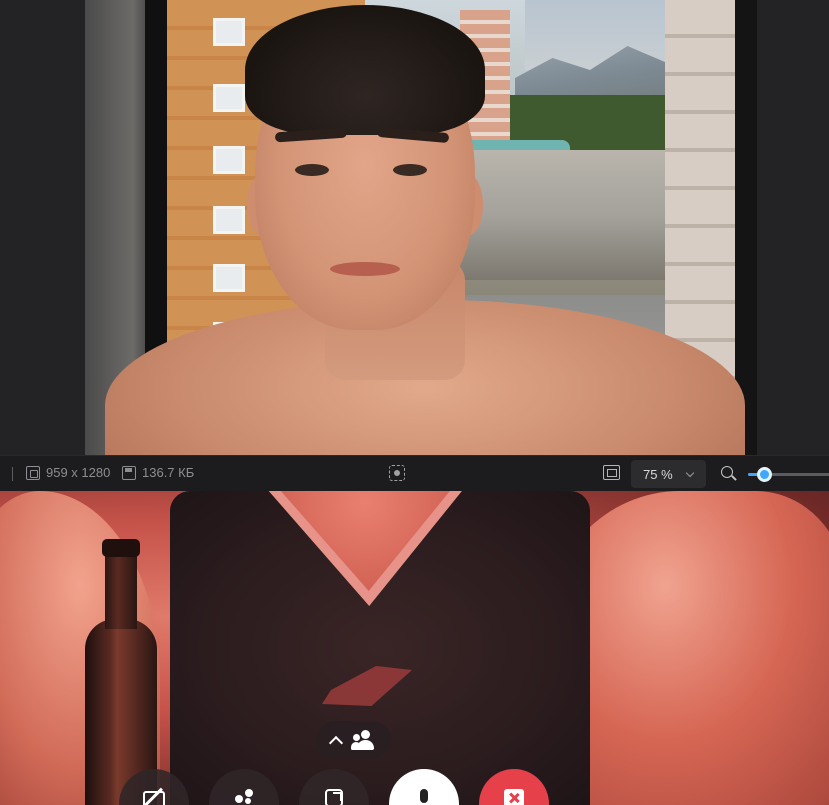 The image size is (829, 805). I want to click on image-dimensions: 959 x 1280, so click(68, 472).